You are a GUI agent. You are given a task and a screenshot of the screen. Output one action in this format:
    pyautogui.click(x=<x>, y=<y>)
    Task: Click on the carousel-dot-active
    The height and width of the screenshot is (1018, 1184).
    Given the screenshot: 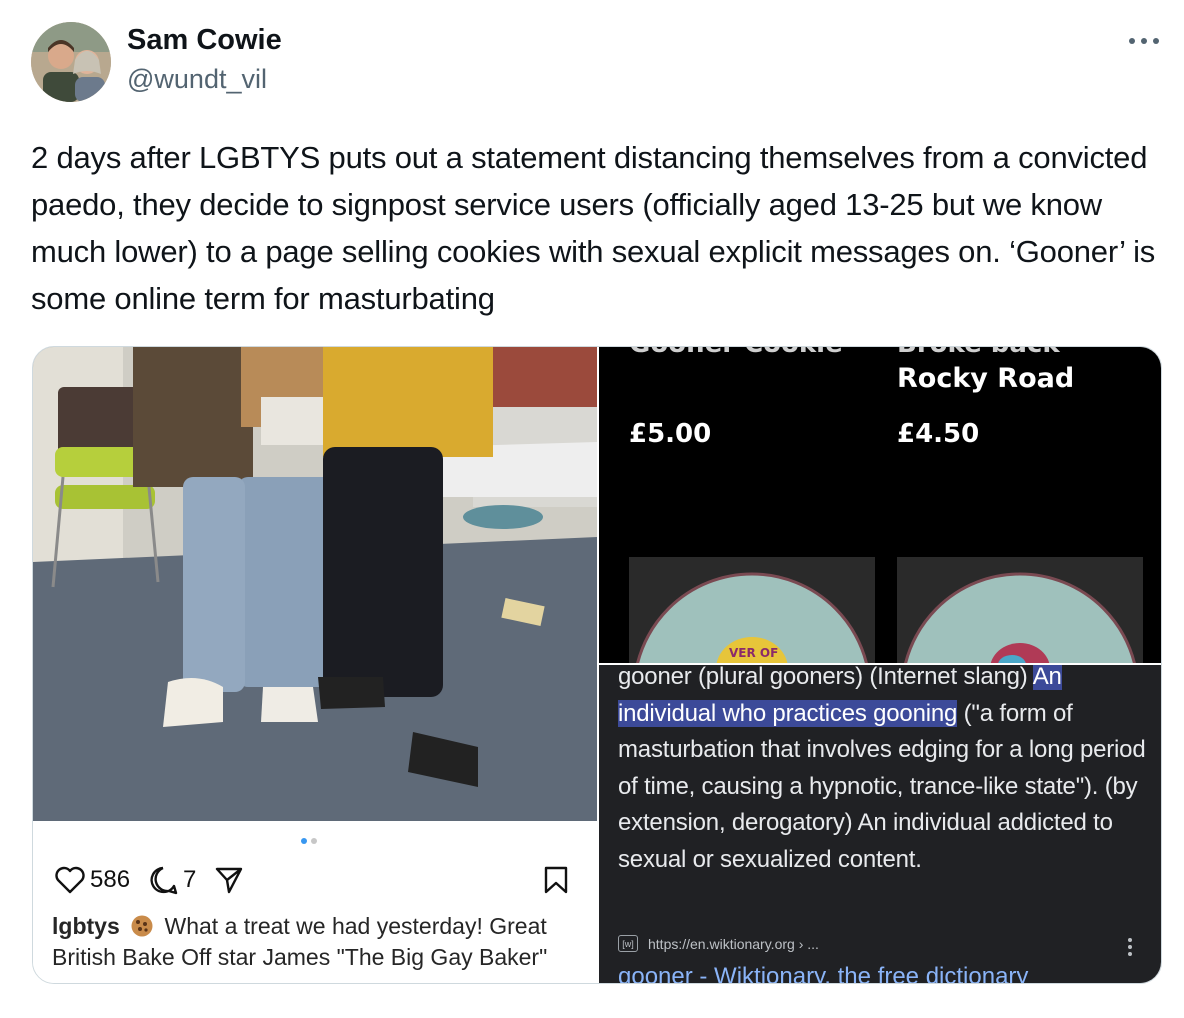 What is the action you would take?
    pyautogui.click(x=304, y=841)
    